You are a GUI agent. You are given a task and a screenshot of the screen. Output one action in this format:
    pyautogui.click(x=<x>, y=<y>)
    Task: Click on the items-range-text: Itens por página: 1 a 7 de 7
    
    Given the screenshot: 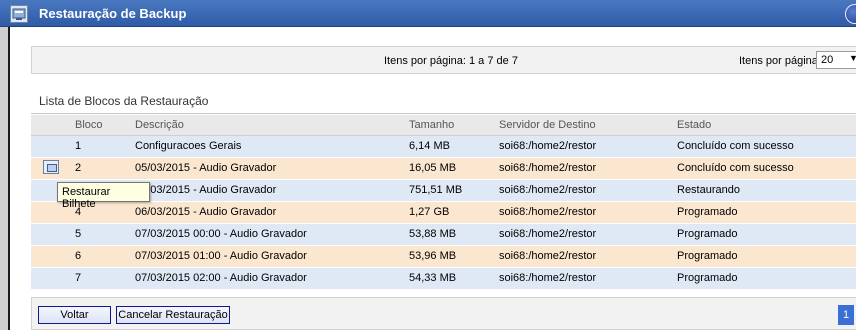 What is the action you would take?
    pyautogui.click(x=451, y=61)
    